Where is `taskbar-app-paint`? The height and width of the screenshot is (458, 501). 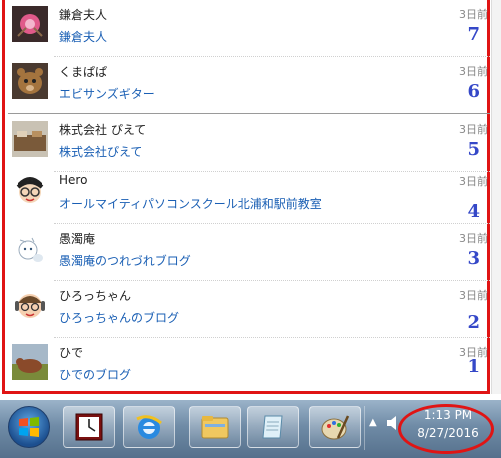
taskbar-app-paint is located at coordinates (335, 427).